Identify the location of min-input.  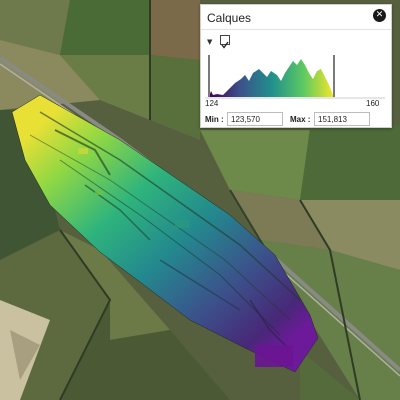
(255, 119).